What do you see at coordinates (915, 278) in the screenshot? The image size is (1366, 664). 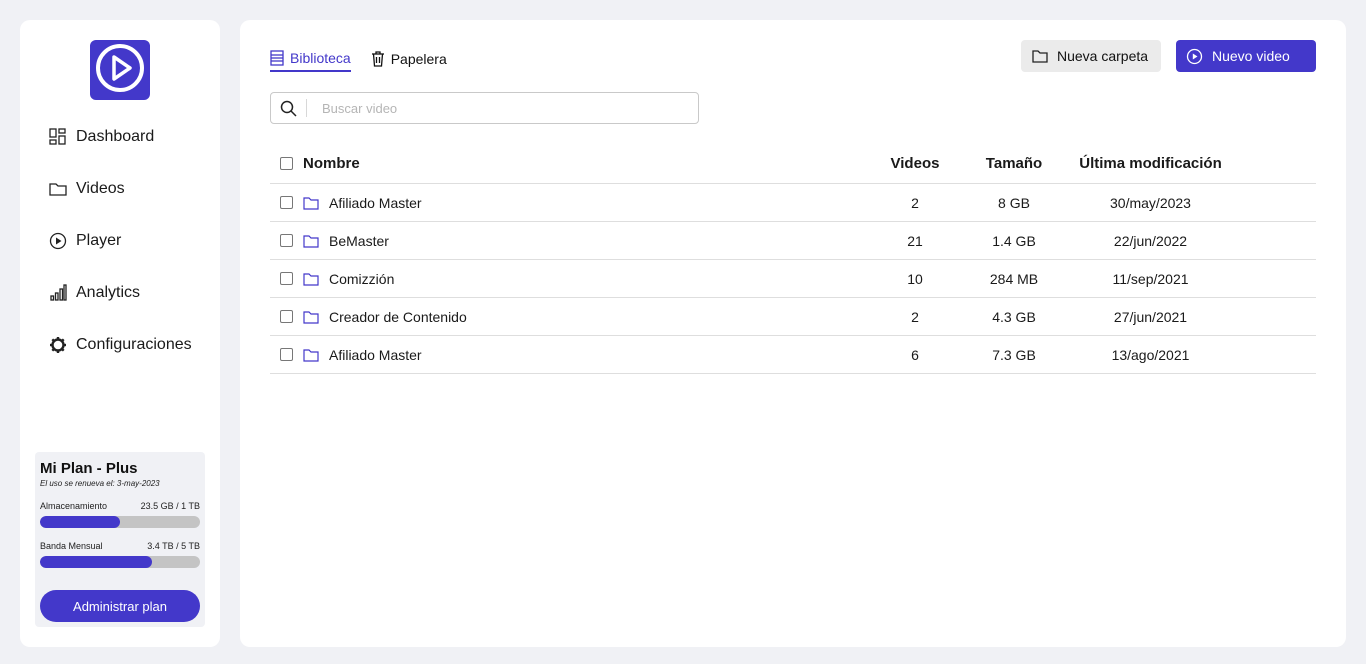 I see `row-videos: 10` at bounding box center [915, 278].